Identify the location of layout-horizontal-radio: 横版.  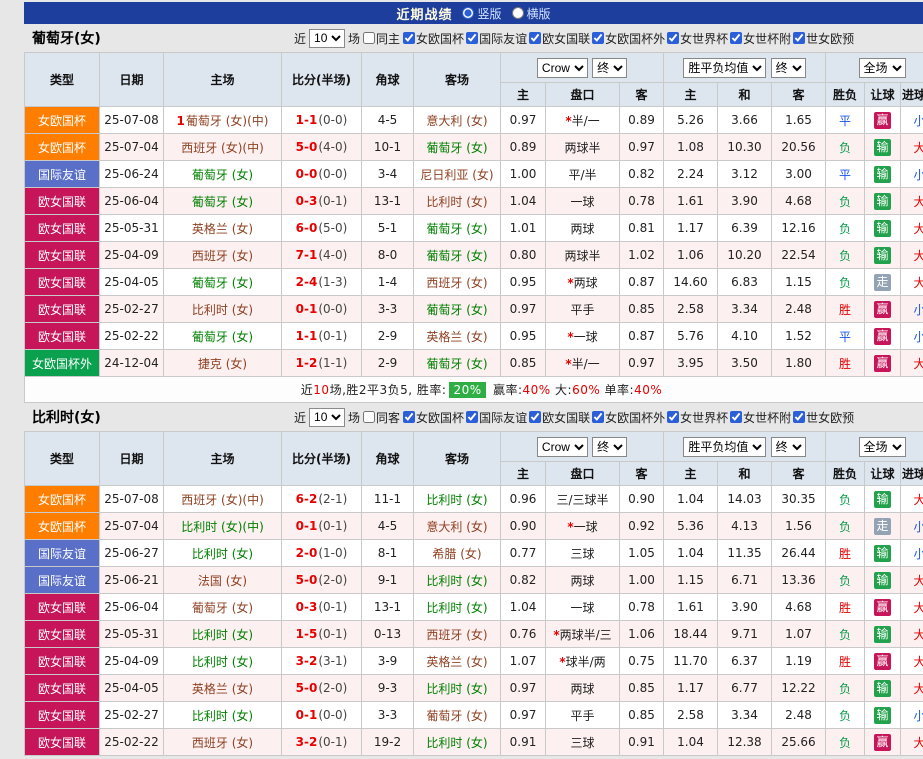
(531, 13).